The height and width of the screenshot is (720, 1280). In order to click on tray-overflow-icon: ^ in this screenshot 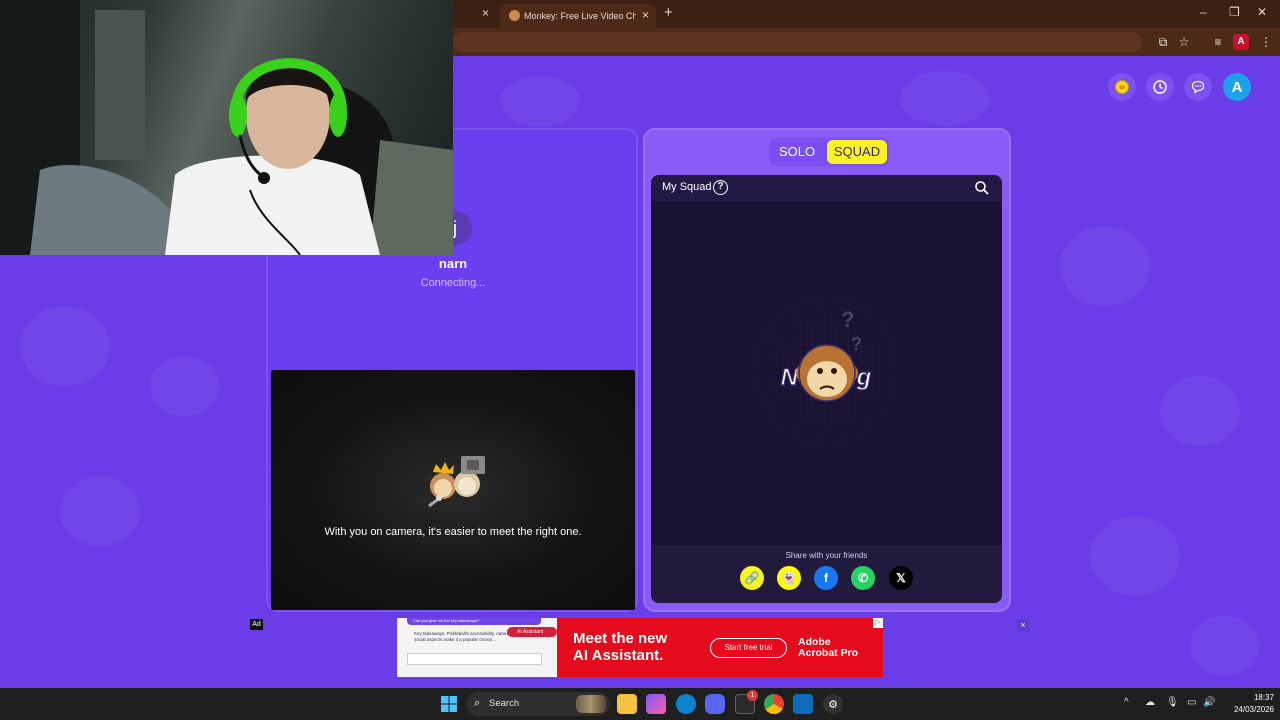, I will do `click(1126, 702)`.